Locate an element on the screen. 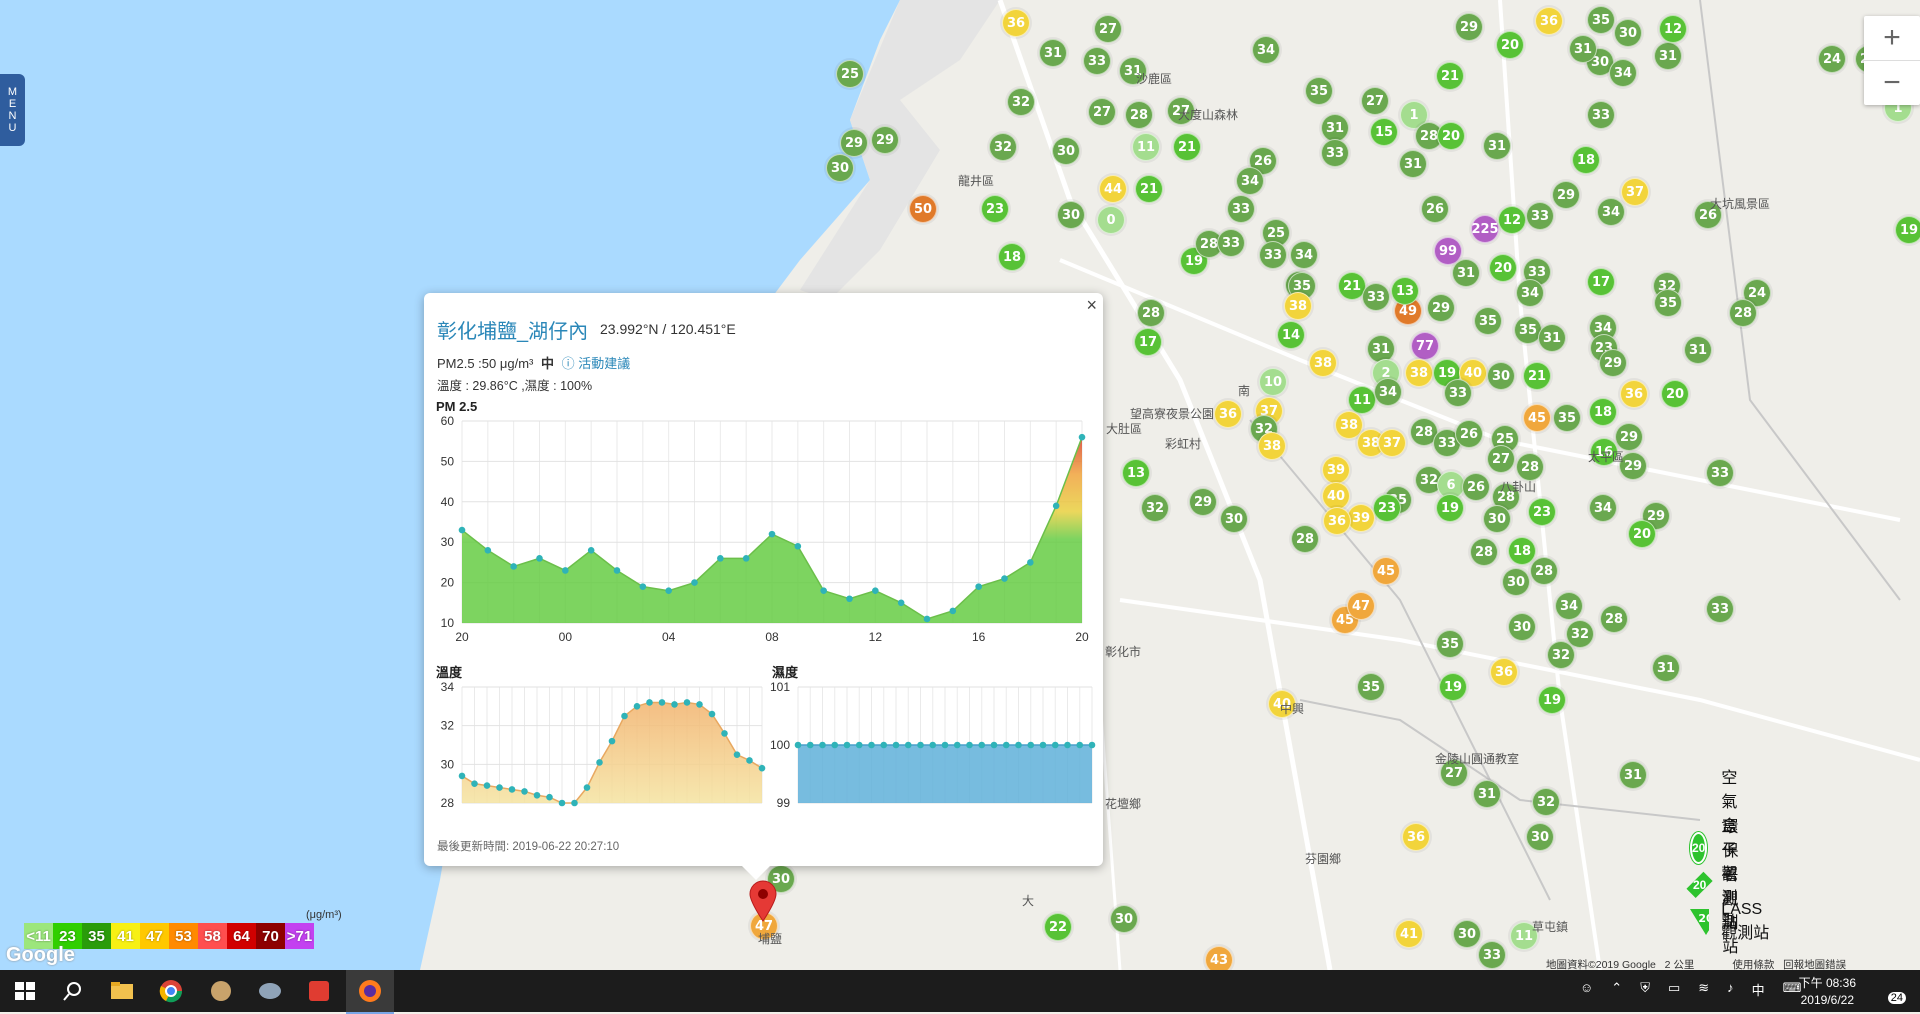  station-marker: 10 is located at coordinates (1273, 382).